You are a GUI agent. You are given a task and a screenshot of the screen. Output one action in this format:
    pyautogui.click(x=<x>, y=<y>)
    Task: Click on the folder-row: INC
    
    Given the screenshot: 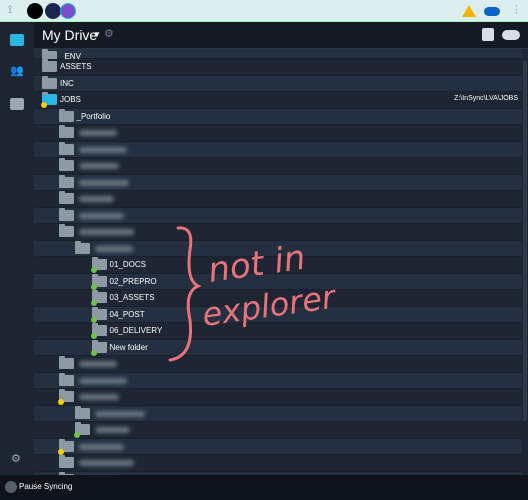 What is the action you would take?
    pyautogui.click(x=278, y=83)
    